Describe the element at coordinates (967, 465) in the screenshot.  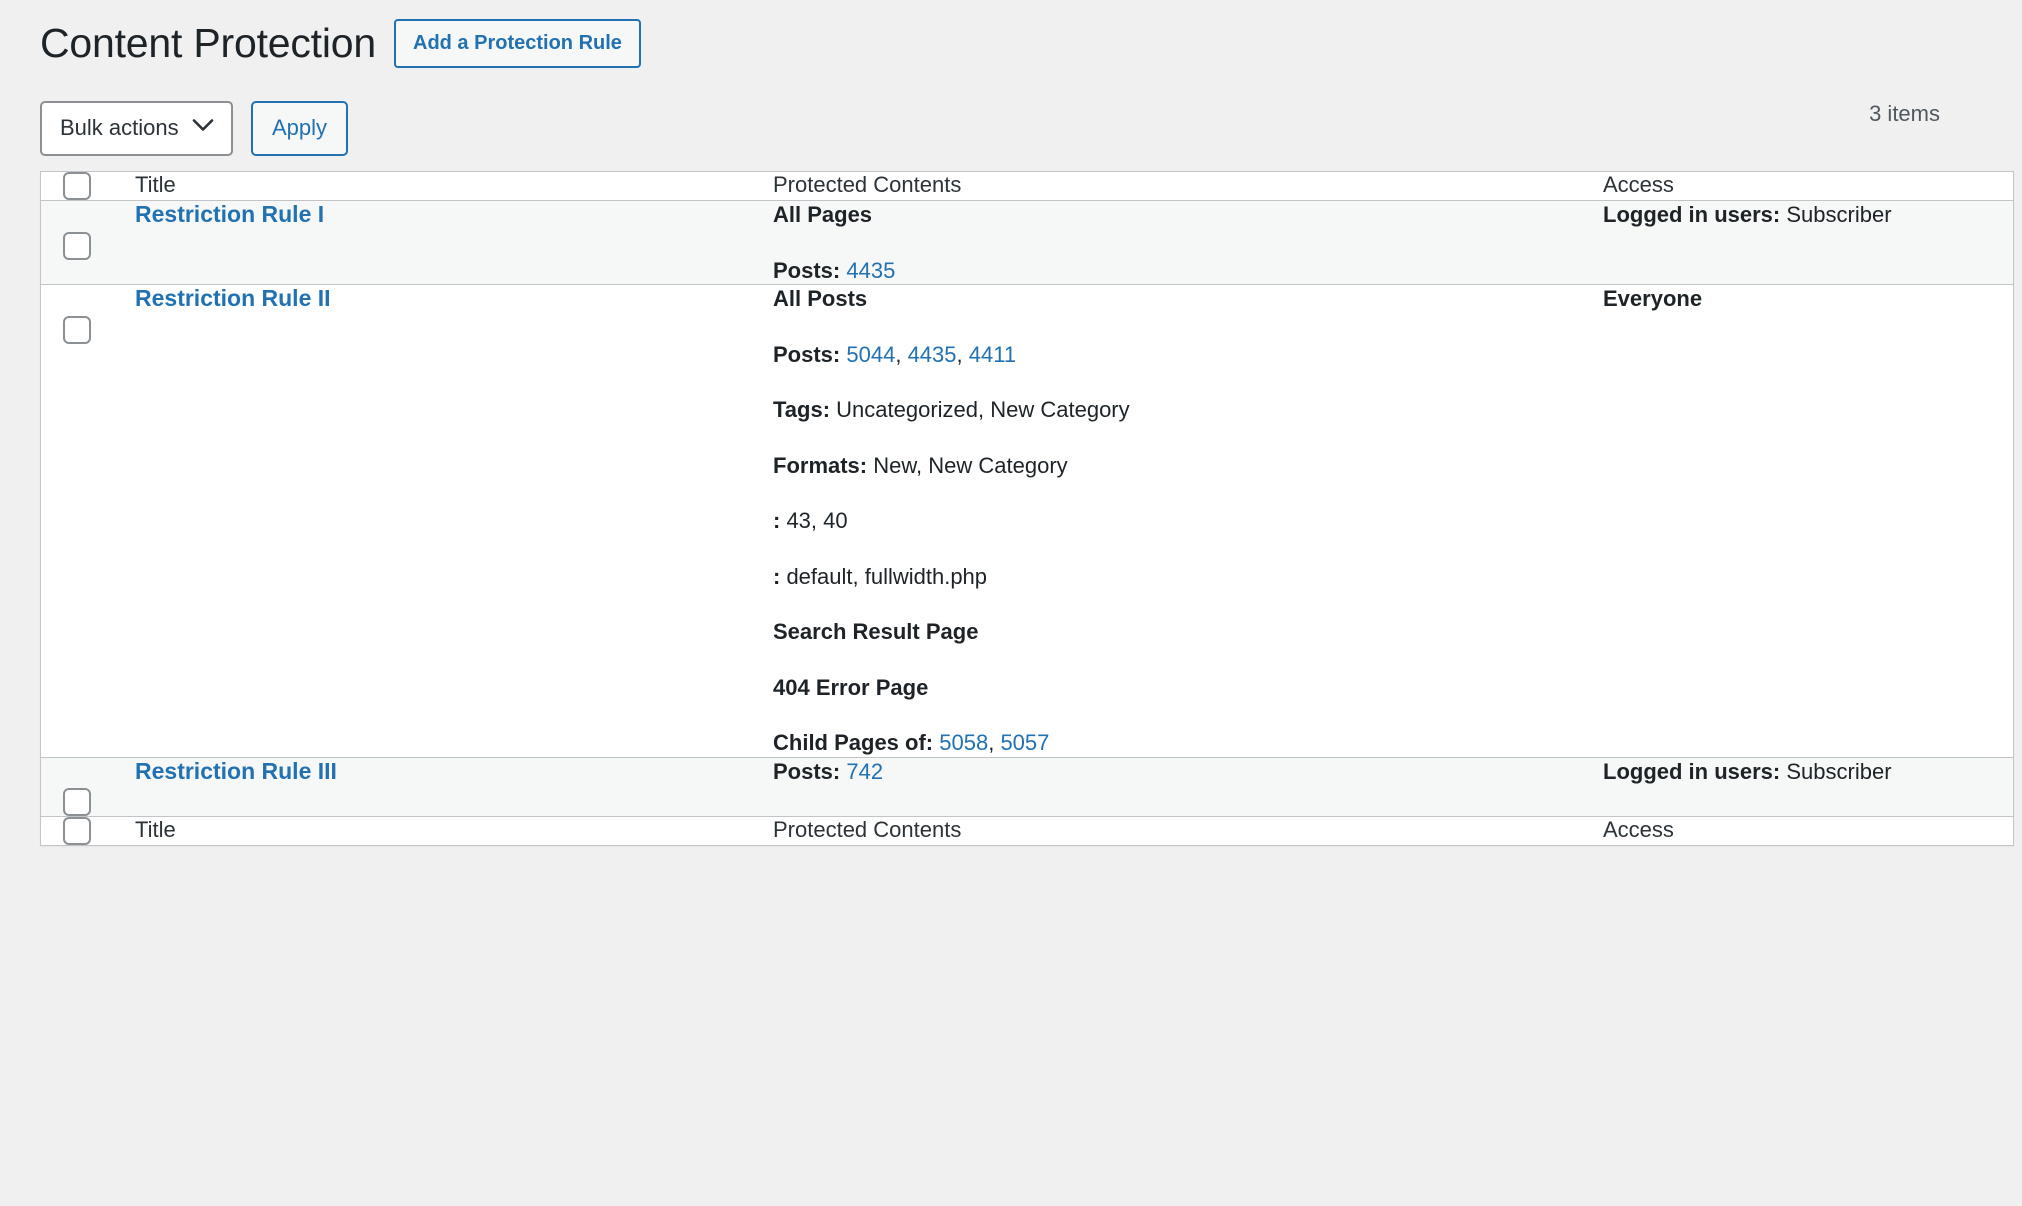
I see `protected-content-value: New, New Category` at that location.